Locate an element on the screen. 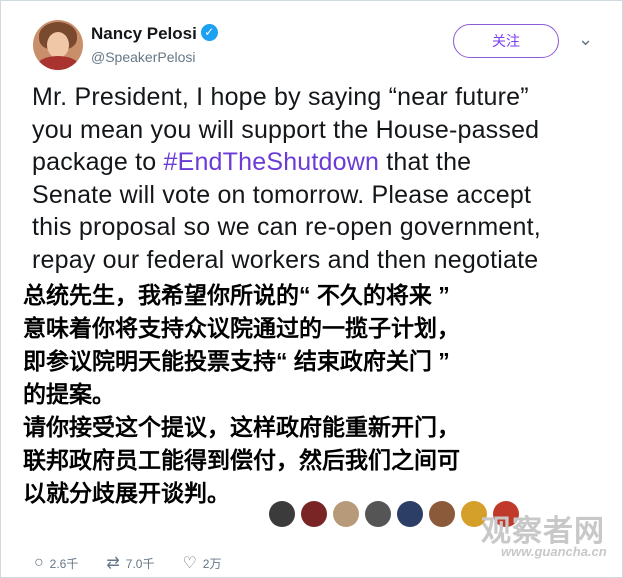 The height and width of the screenshot is (578, 623). chevron-down-icon: ⌄ is located at coordinates (585, 39).